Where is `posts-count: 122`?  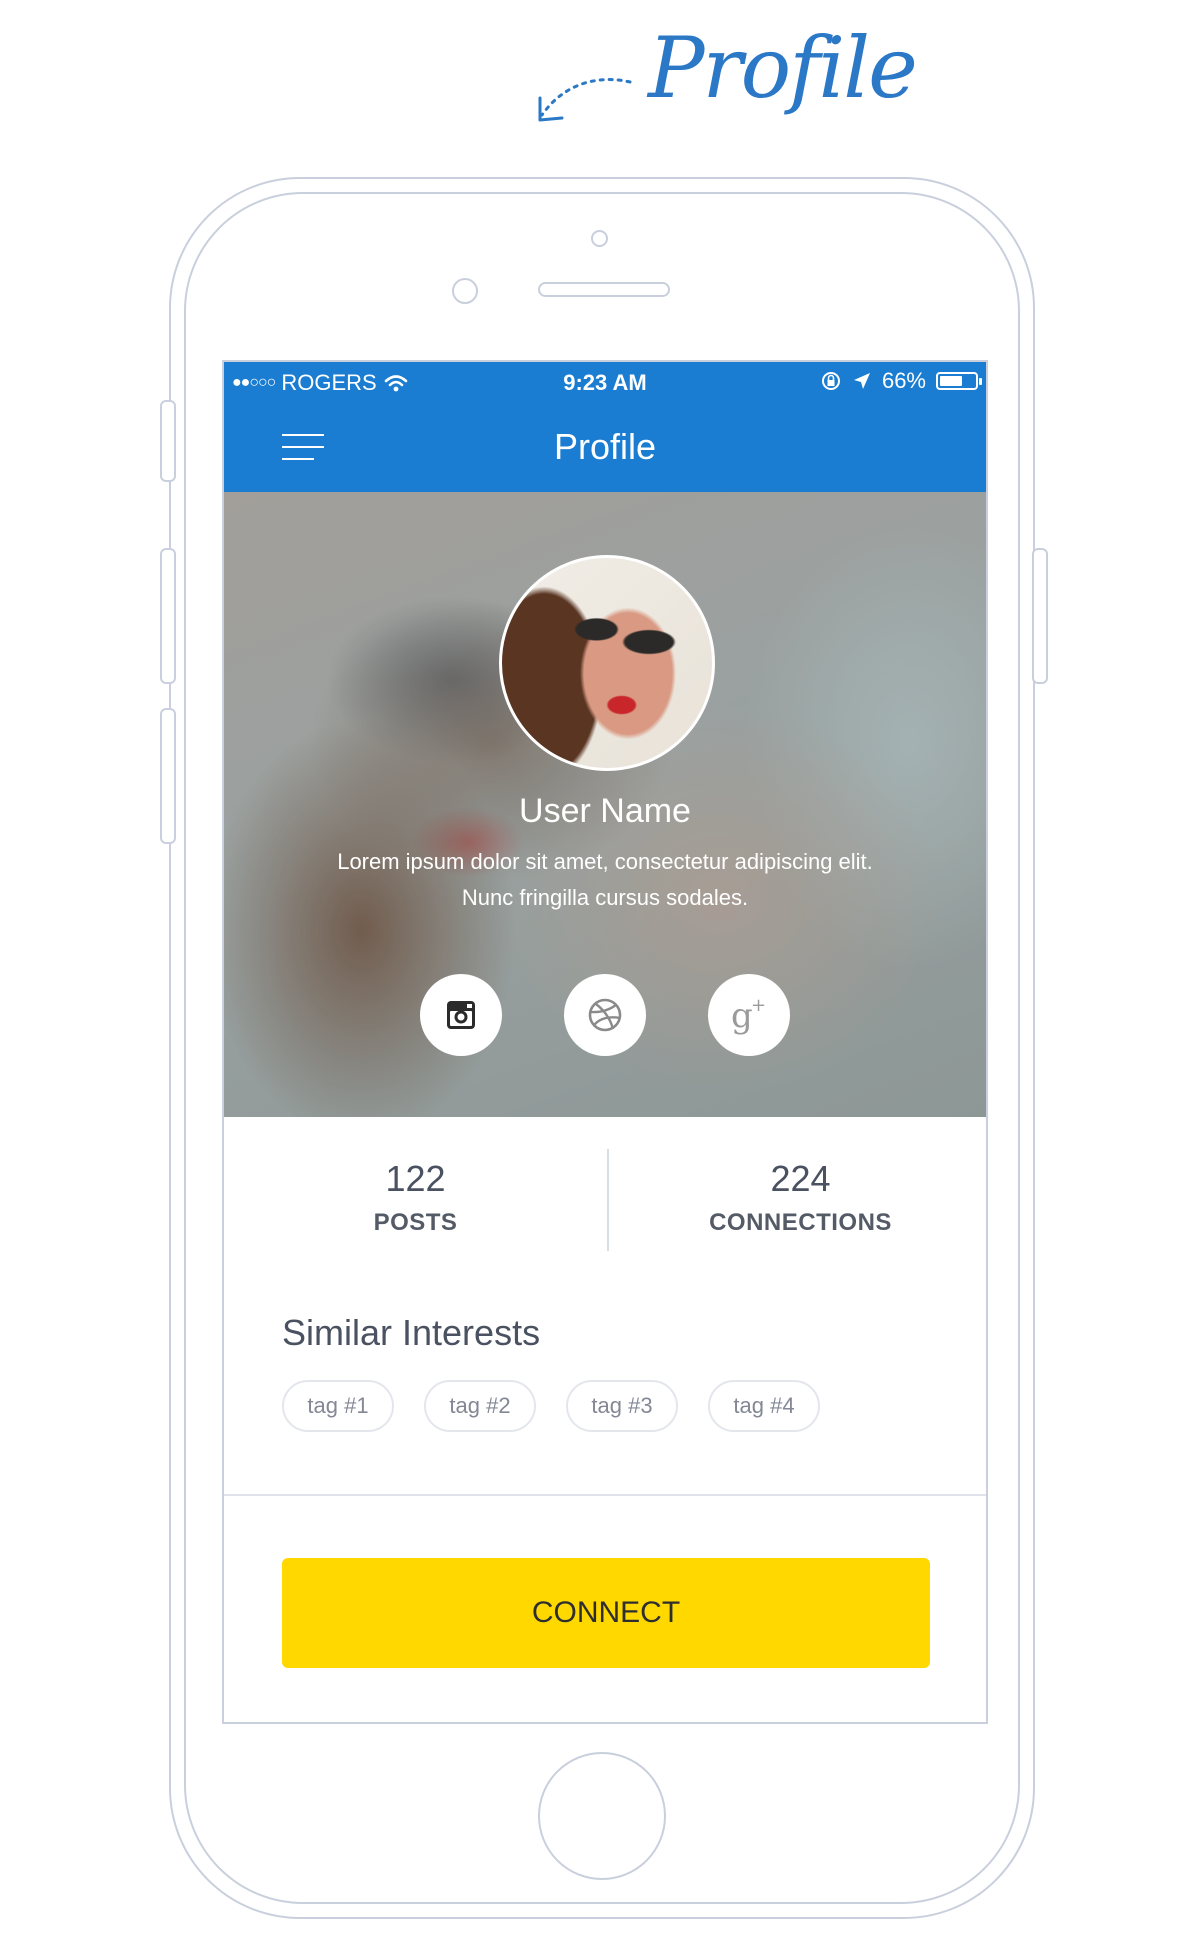
posts-count: 122 is located at coordinates (415, 1178).